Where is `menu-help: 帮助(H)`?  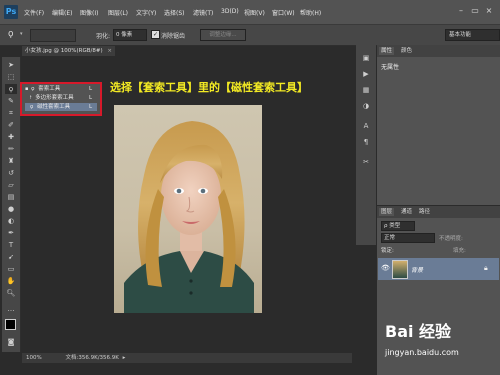
menu-help: 帮助(H) is located at coordinates (310, 12).